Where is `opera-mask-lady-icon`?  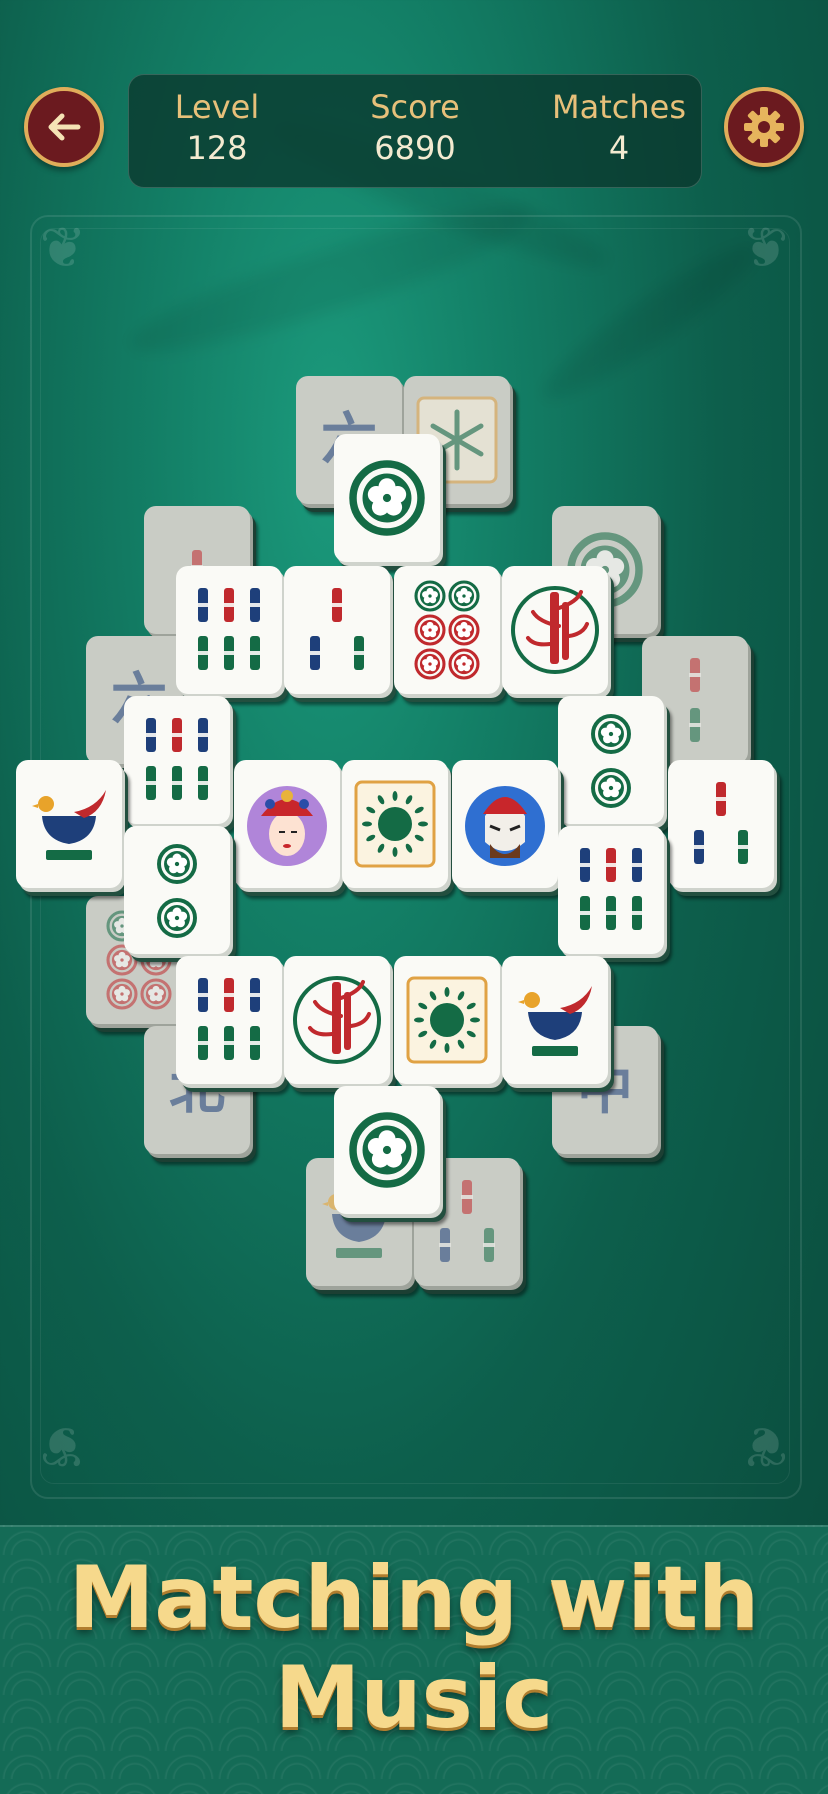
opera-mask-lady-icon is located at coordinates (287, 826).